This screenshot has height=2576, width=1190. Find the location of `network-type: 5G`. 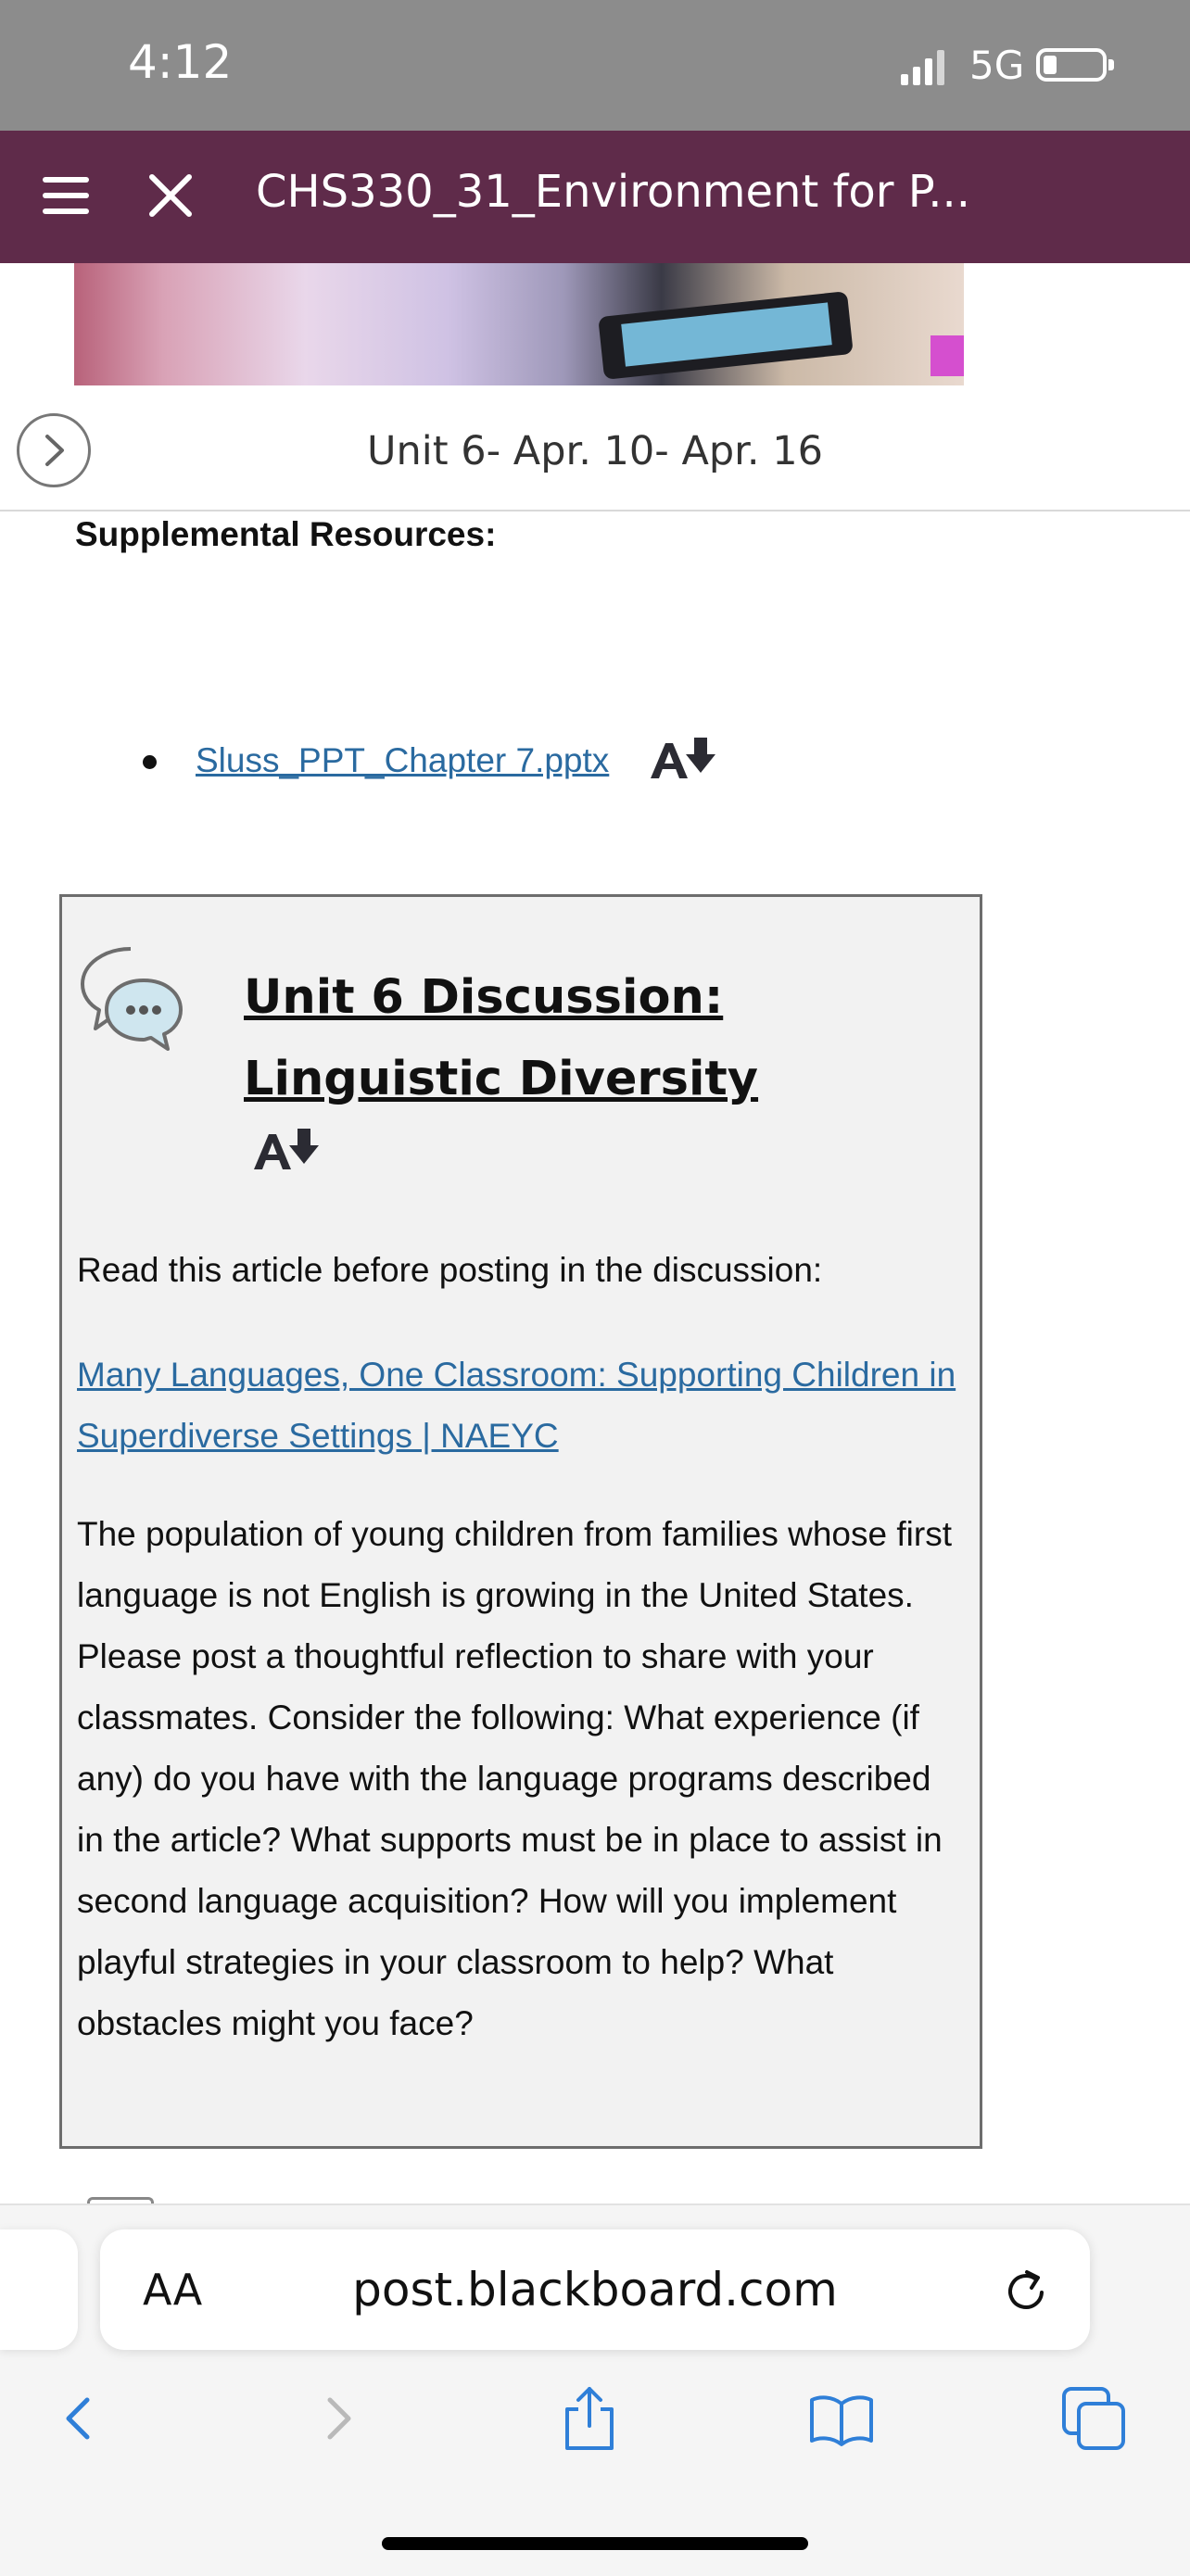

network-type: 5G is located at coordinates (997, 65).